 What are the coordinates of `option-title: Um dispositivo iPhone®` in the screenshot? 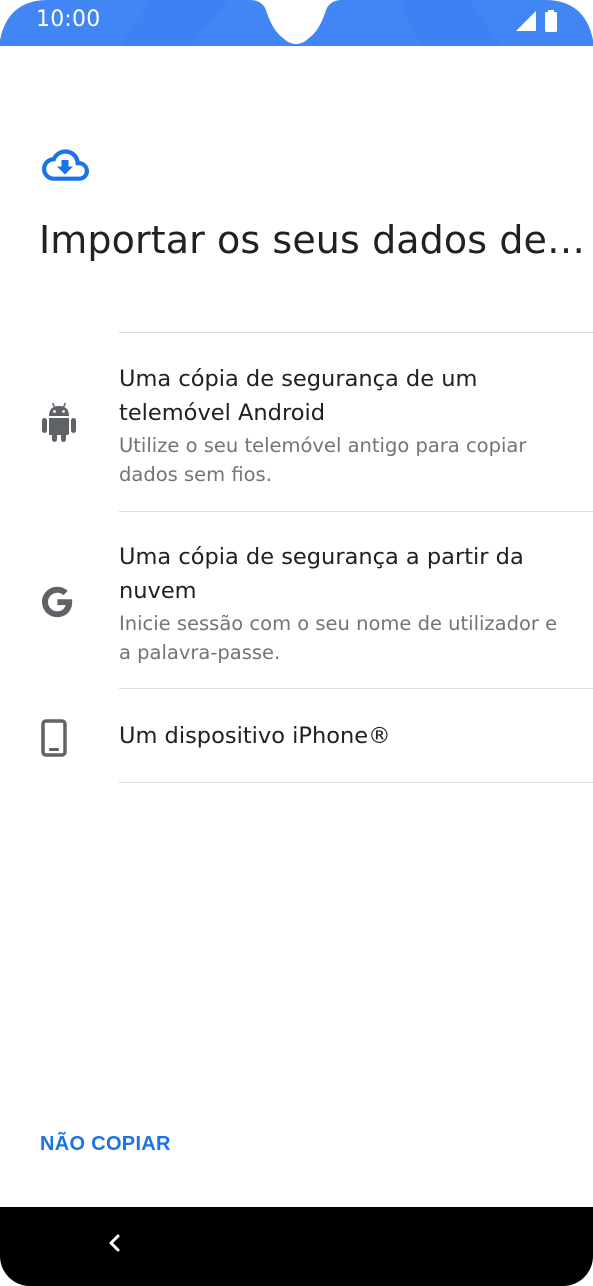 It's located at (255, 736).